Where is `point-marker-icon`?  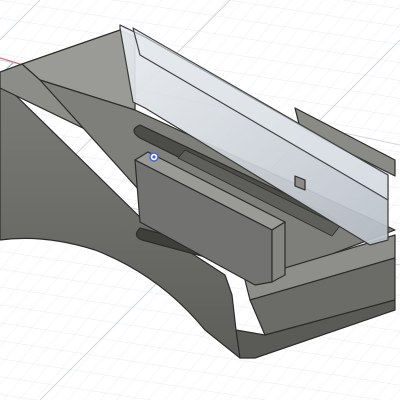 point-marker-icon is located at coordinates (154, 157).